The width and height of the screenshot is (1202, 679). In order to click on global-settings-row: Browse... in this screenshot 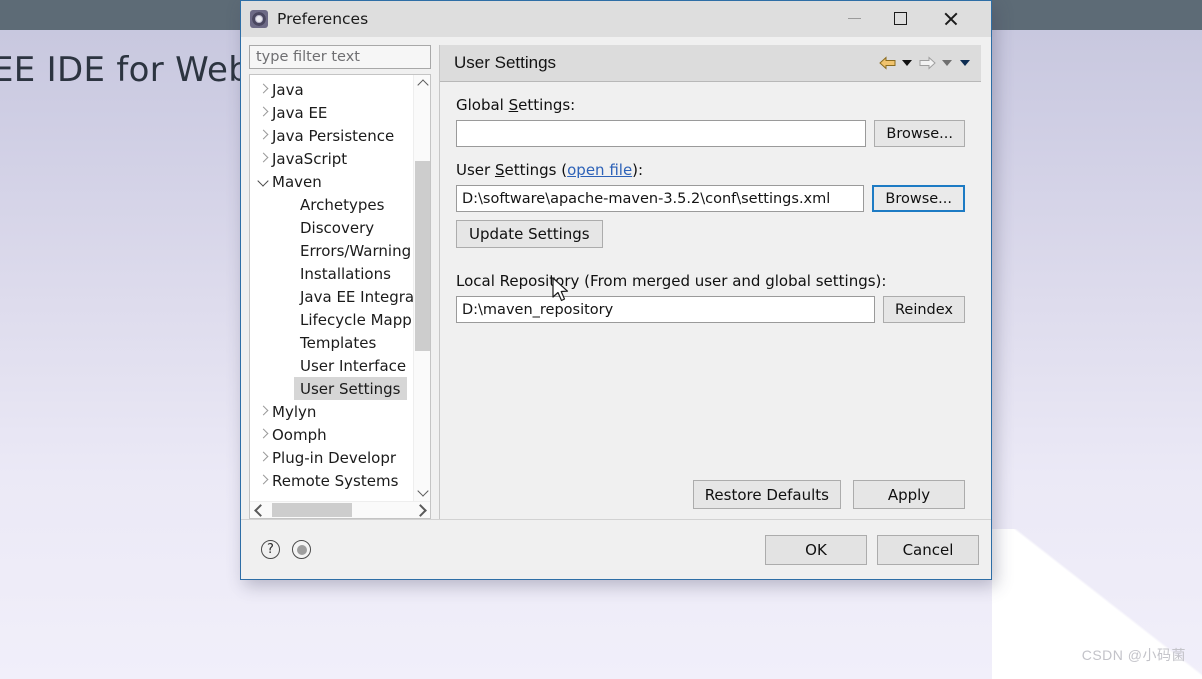, I will do `click(710, 133)`.